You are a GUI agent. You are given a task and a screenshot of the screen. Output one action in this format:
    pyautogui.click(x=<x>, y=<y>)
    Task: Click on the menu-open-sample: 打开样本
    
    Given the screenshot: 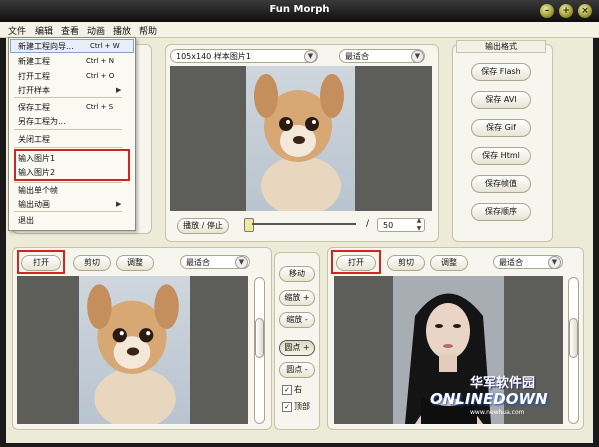 What is the action you would take?
    pyautogui.click(x=34, y=90)
    